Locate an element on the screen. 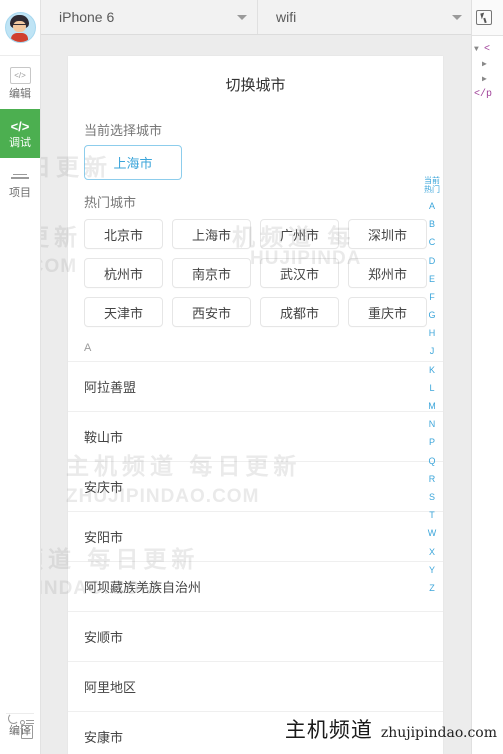 The width and height of the screenshot is (503, 754). index-letter: X is located at coordinates (432, 552).